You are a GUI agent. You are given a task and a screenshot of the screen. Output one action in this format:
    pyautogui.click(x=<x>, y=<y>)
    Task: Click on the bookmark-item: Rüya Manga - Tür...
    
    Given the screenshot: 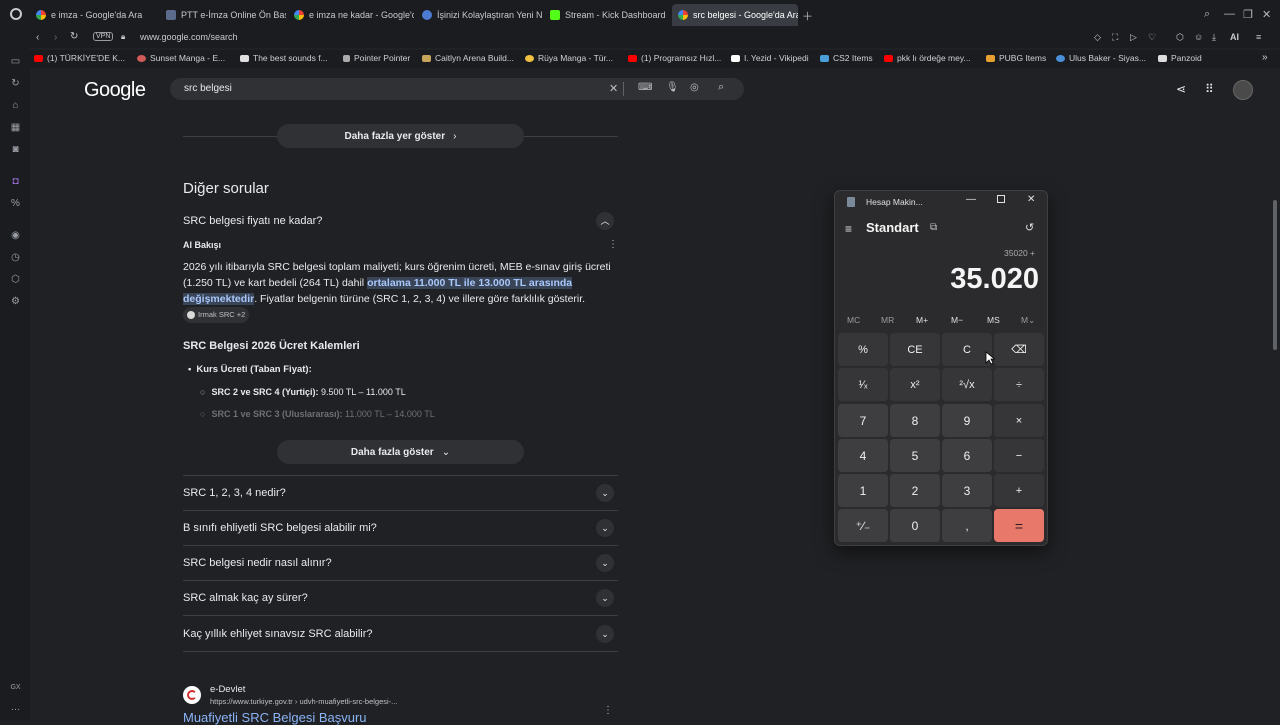 What is the action you would take?
    pyautogui.click(x=569, y=58)
    